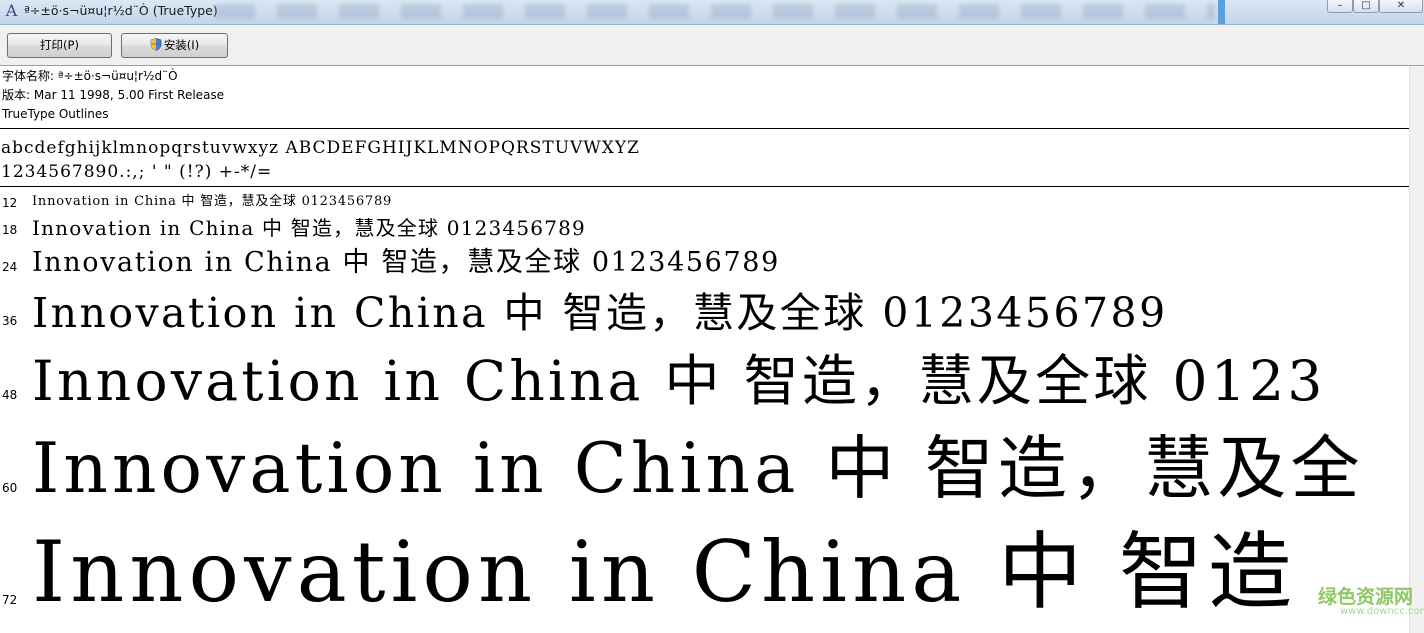 Image resolution: width=1424 pixels, height=633 pixels. Describe the element at coordinates (715, 11) in the screenshot. I see `blurred-taskbar-strip` at that location.